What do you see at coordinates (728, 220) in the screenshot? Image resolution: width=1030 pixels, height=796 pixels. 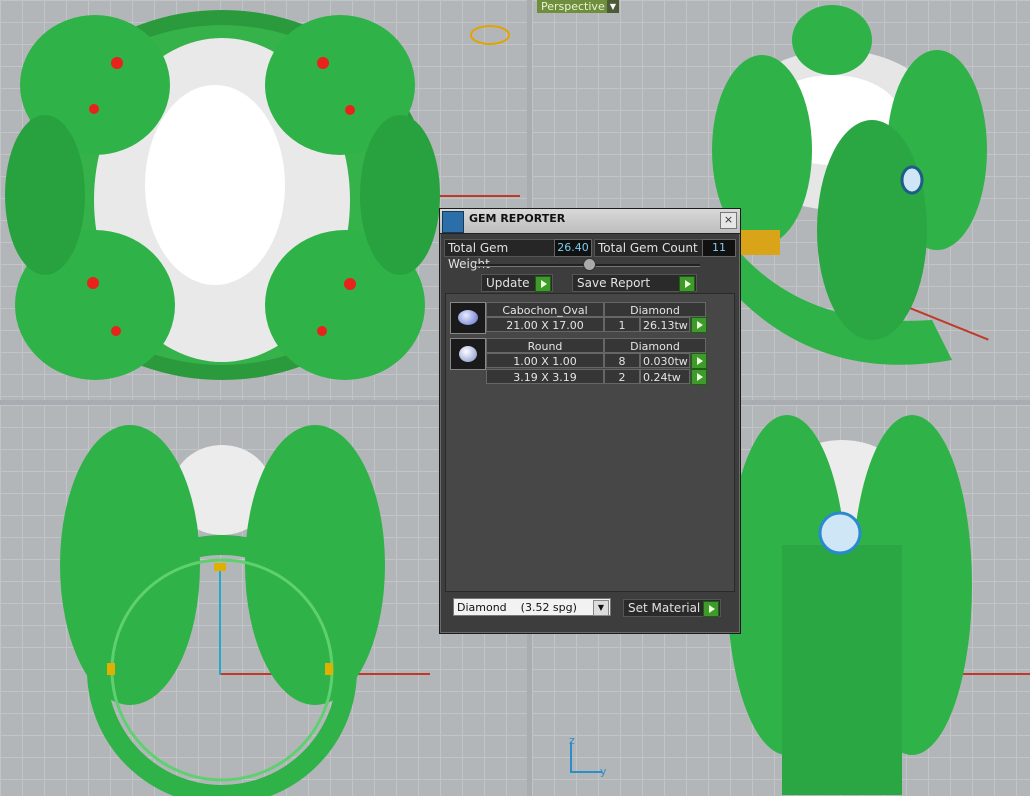 I see `close-icon: ×` at bounding box center [728, 220].